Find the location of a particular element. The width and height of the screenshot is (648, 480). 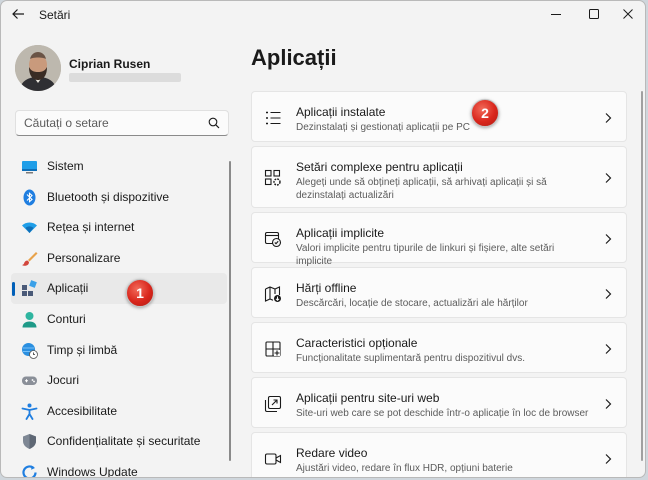

map-icon is located at coordinates (272, 294).